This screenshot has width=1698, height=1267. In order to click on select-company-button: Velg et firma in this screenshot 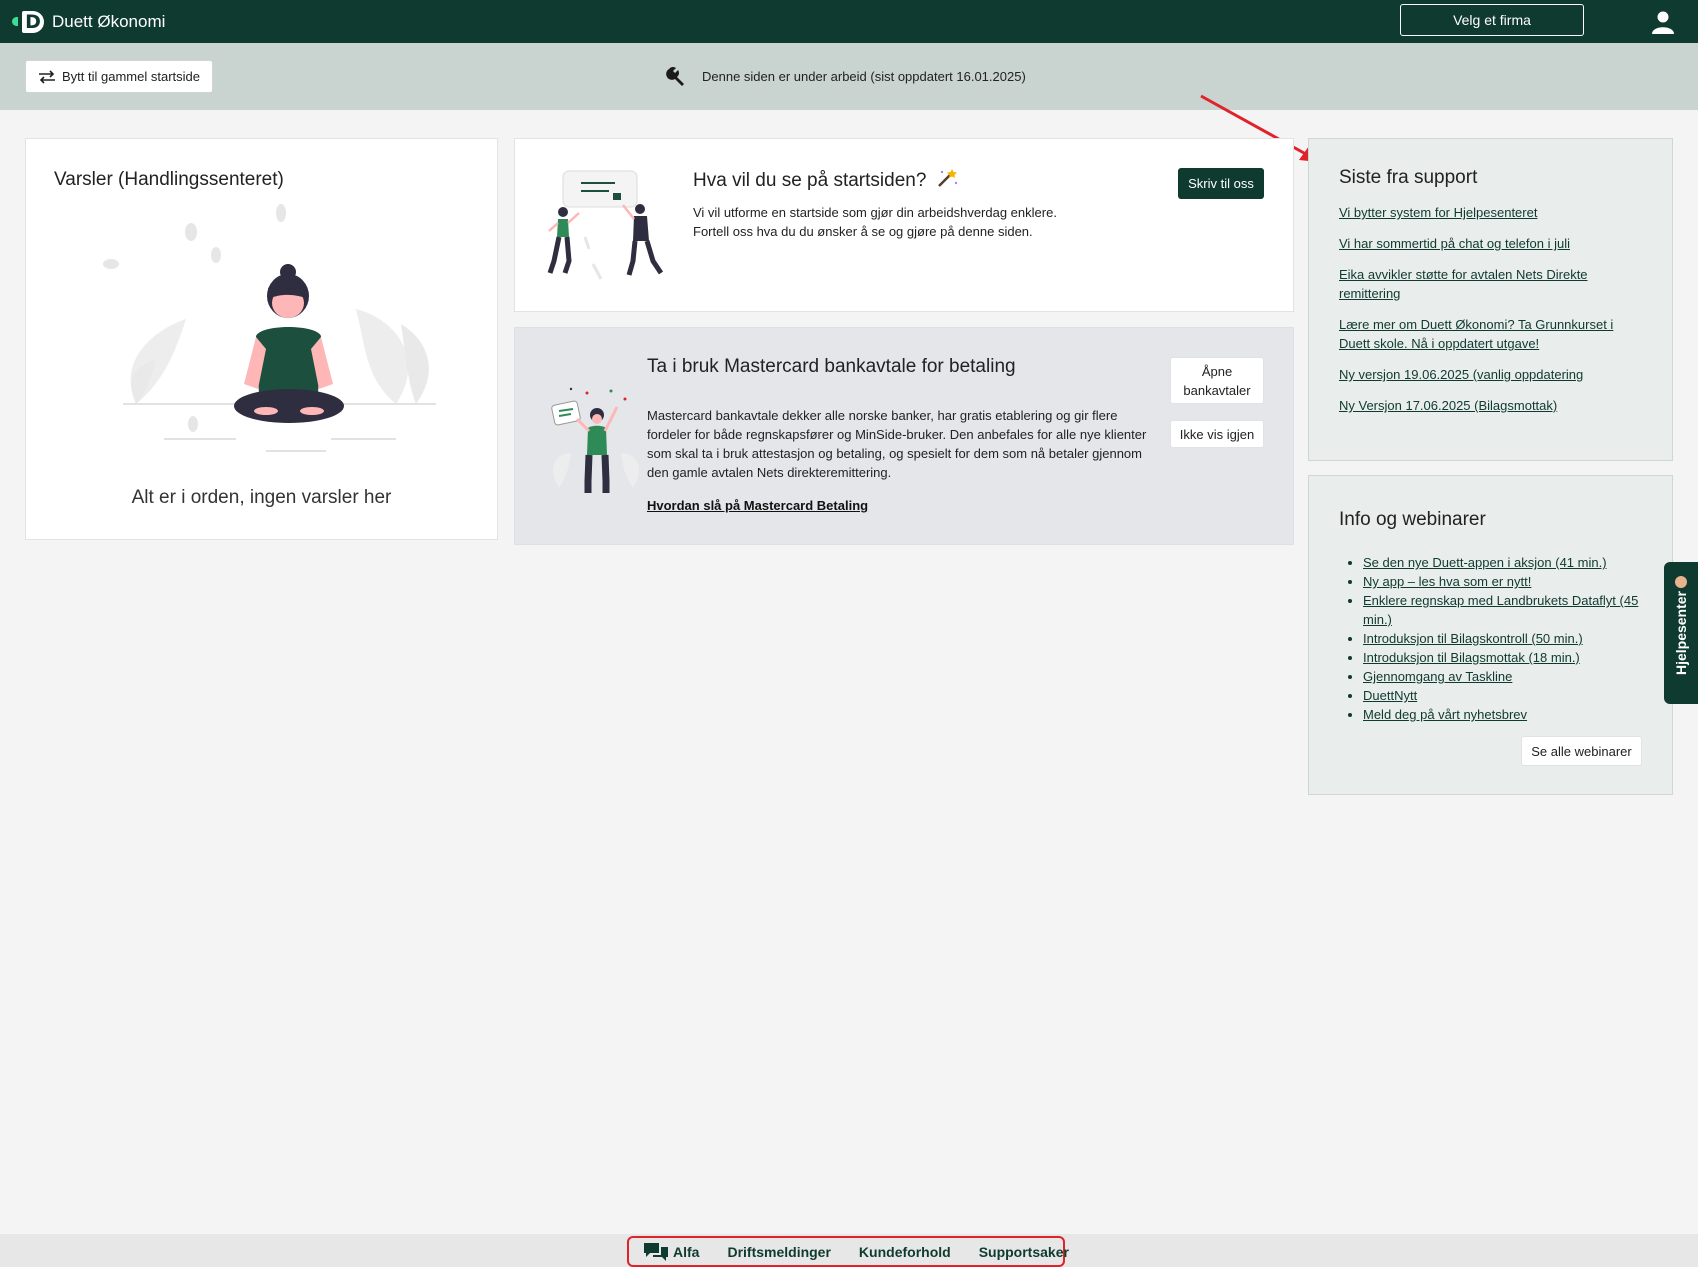, I will do `click(1492, 20)`.